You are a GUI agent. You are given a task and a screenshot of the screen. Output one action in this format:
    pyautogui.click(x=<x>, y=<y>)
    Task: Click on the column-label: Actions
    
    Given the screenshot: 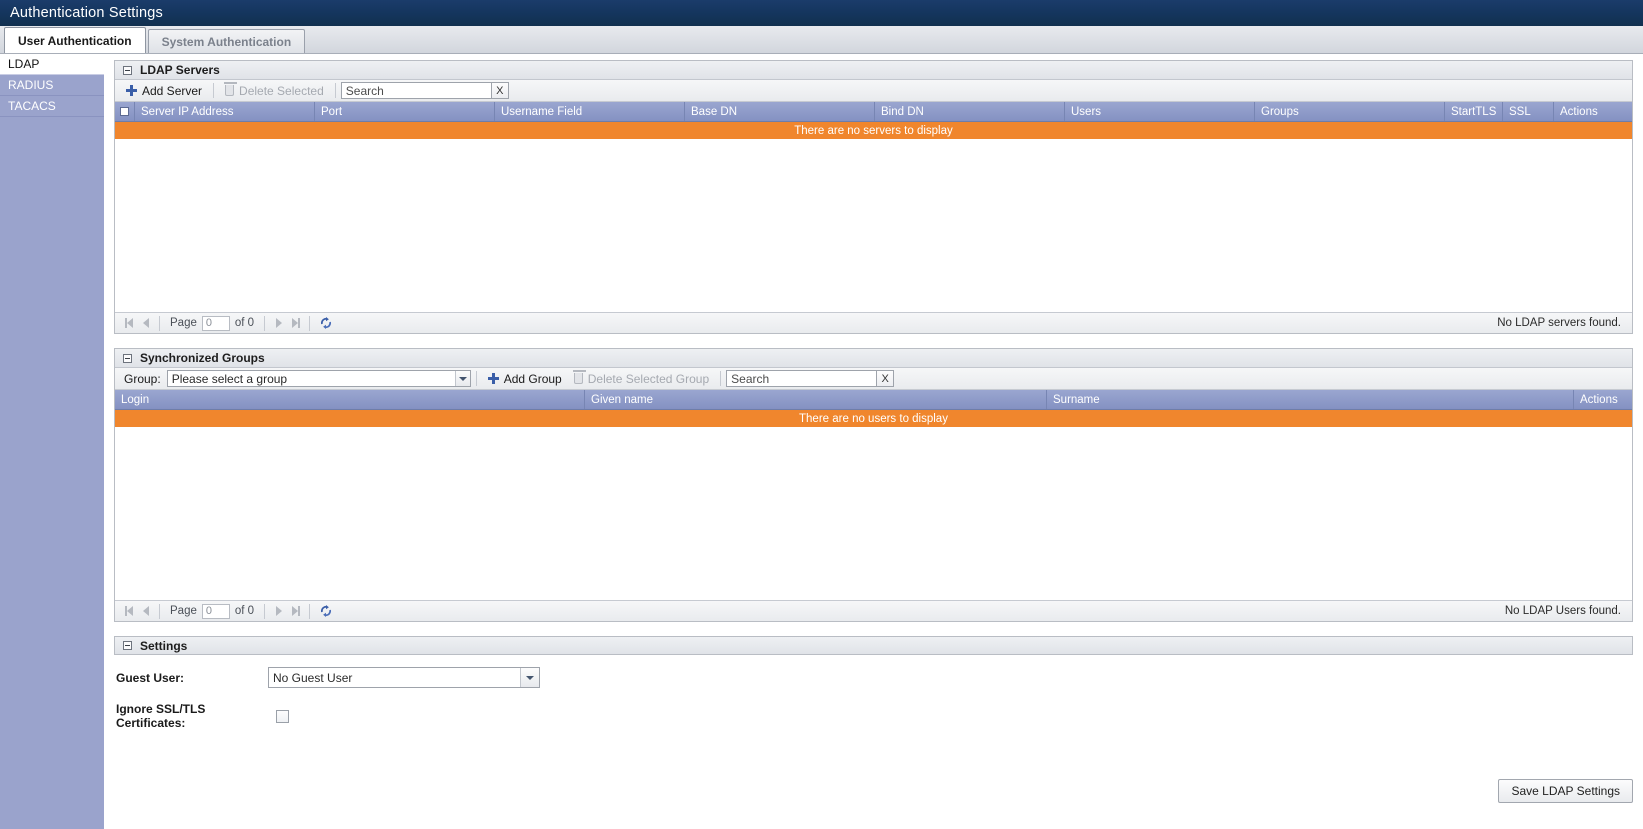 What is the action you would take?
    pyautogui.click(x=1599, y=399)
    